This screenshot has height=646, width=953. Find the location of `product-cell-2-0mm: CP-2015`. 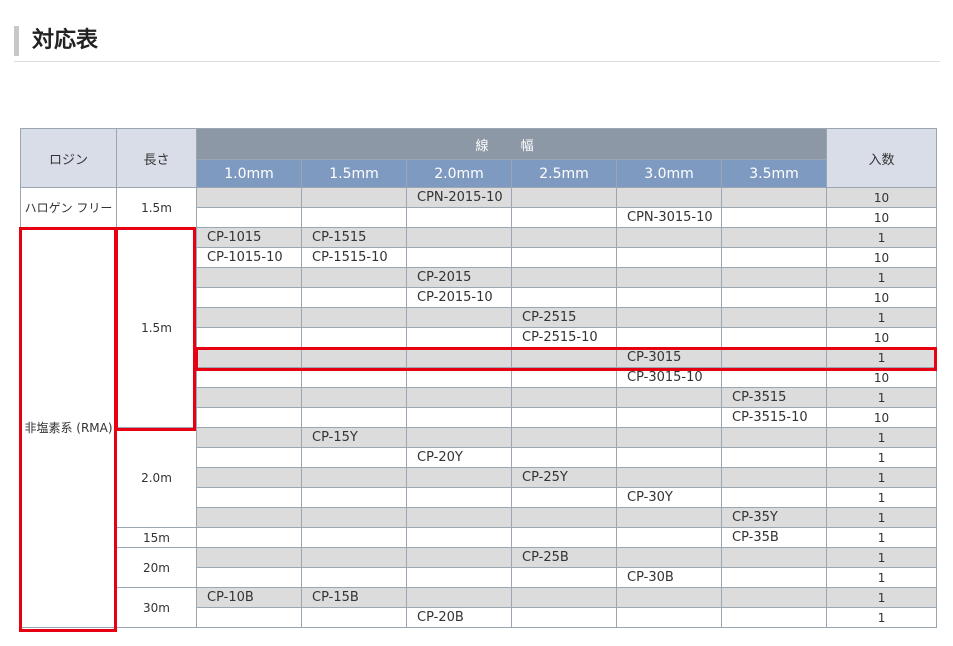

product-cell-2-0mm: CP-2015 is located at coordinates (459, 277).